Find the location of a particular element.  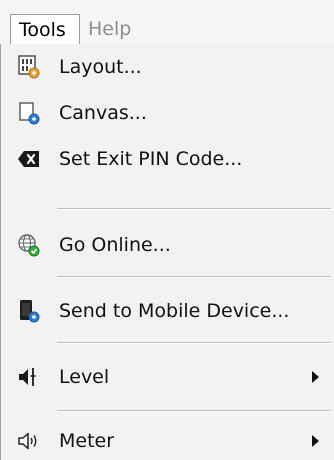

menu-bar: Tools Help is located at coordinates (167, 22).